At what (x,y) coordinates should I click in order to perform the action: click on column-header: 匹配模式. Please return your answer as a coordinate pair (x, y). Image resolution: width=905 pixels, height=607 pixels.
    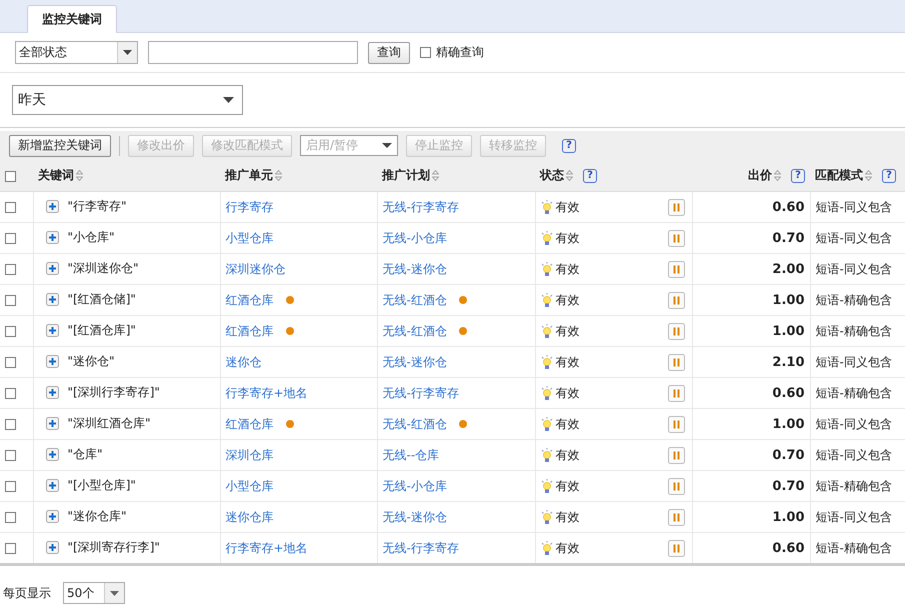
    Looking at the image, I should click on (839, 175).